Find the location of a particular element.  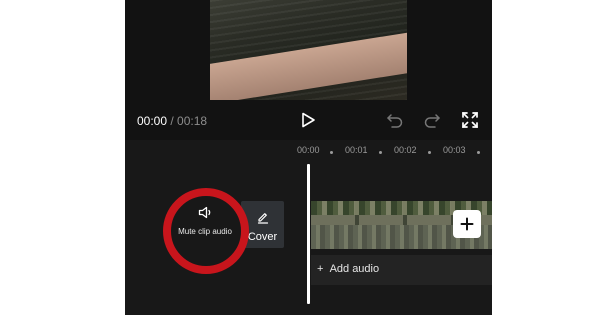

mute-clip-audio-button: Mute clip audio is located at coordinates (205, 228).